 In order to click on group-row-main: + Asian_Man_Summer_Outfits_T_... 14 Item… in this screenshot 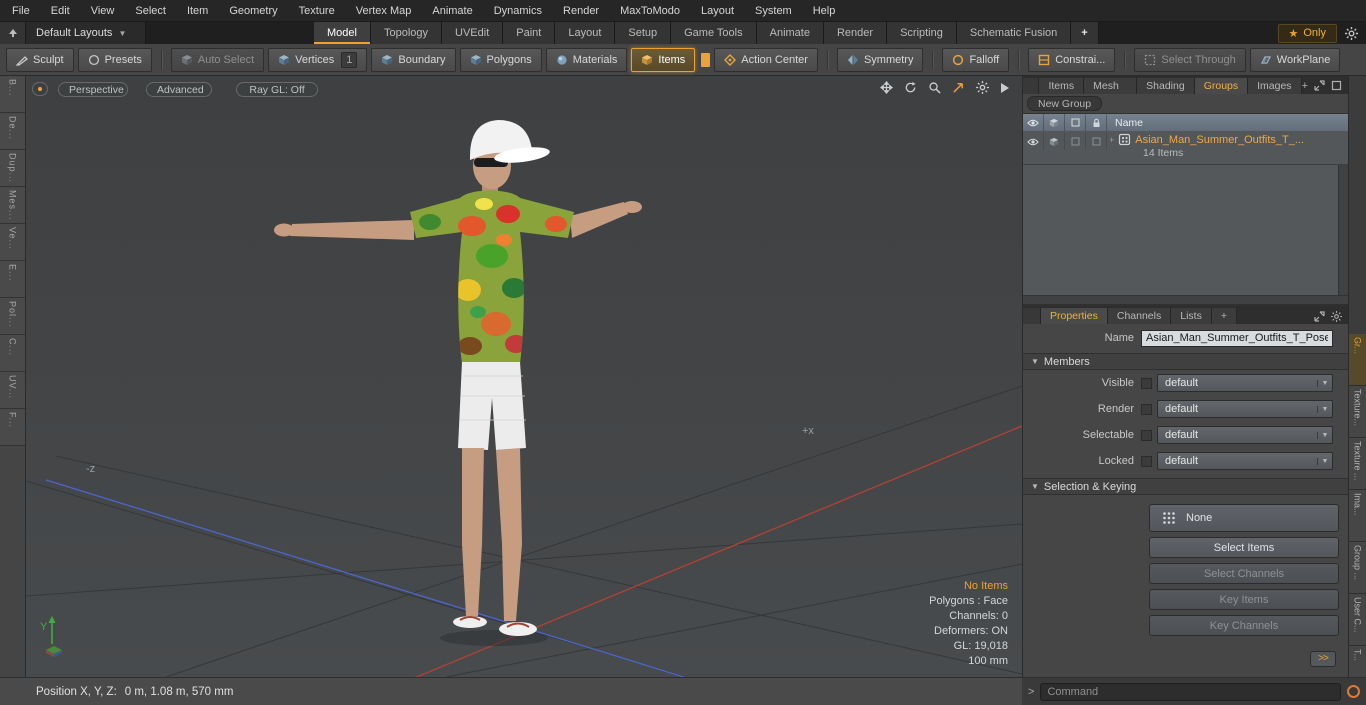, I will do `click(1205, 145)`.